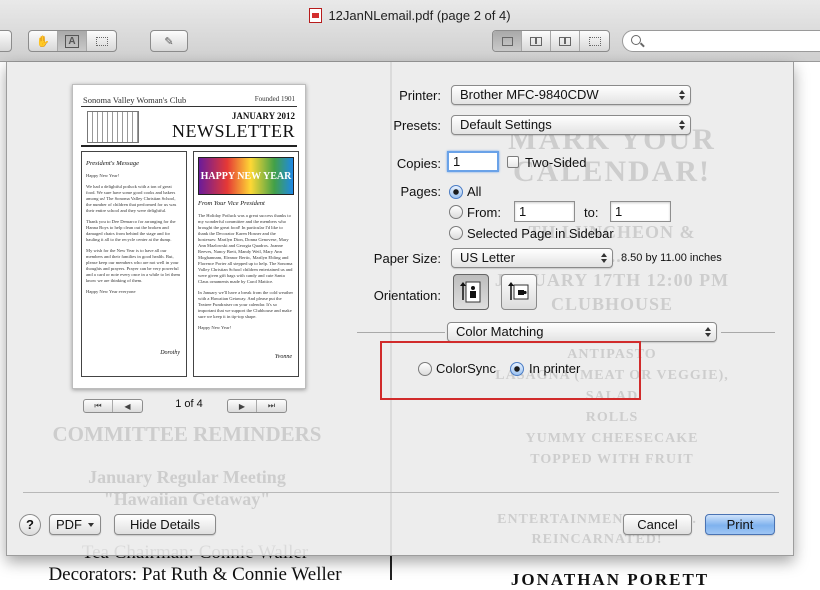  What do you see at coordinates (740, 524) in the screenshot?
I see `print-button: Print` at bounding box center [740, 524].